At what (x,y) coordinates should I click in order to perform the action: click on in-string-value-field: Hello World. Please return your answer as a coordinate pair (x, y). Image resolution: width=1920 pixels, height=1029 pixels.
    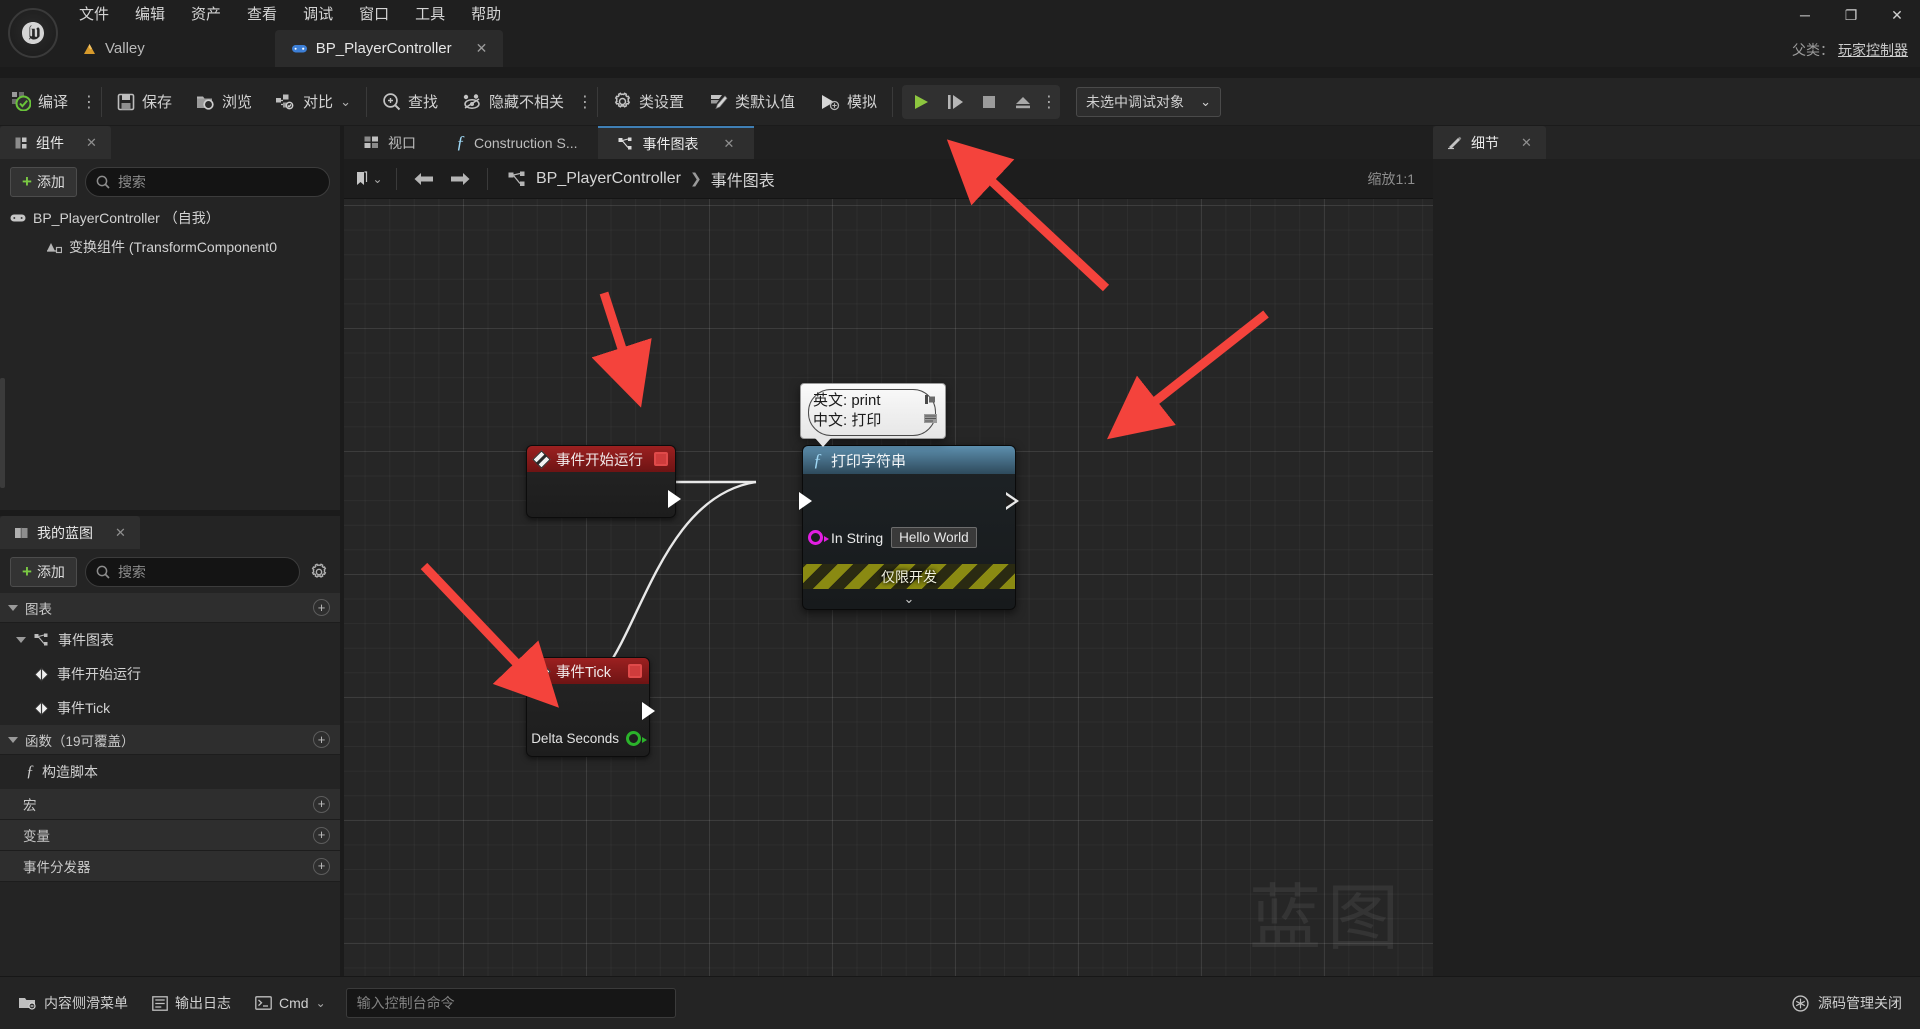
    Looking at the image, I should click on (934, 537).